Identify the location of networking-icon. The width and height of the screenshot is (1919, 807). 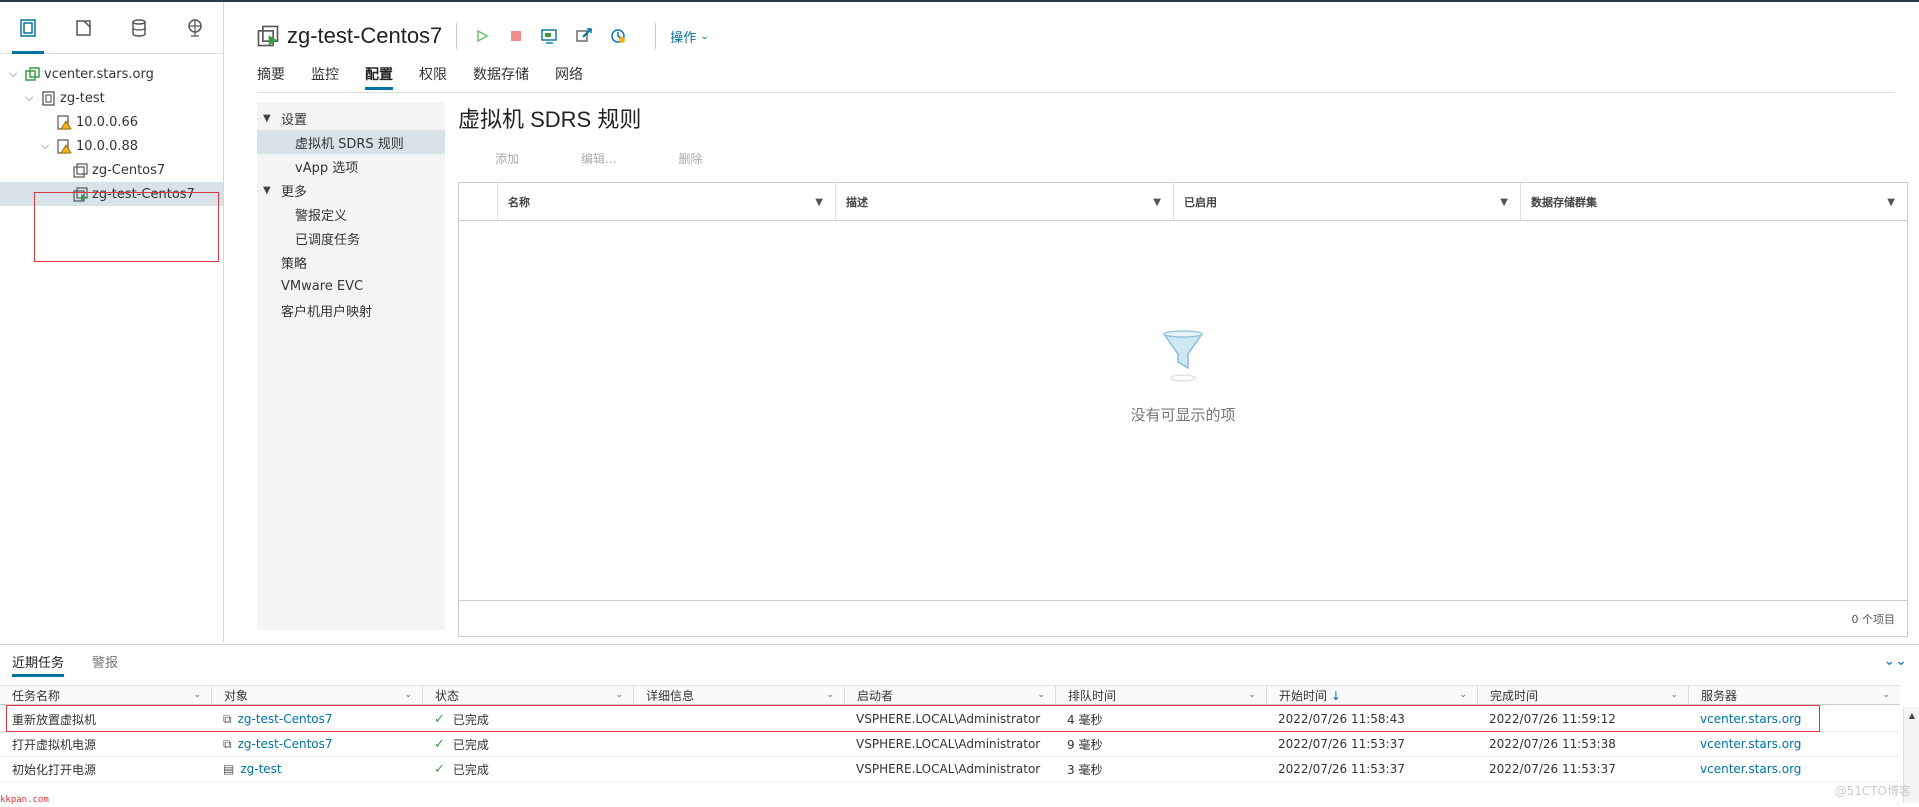
(195, 28).